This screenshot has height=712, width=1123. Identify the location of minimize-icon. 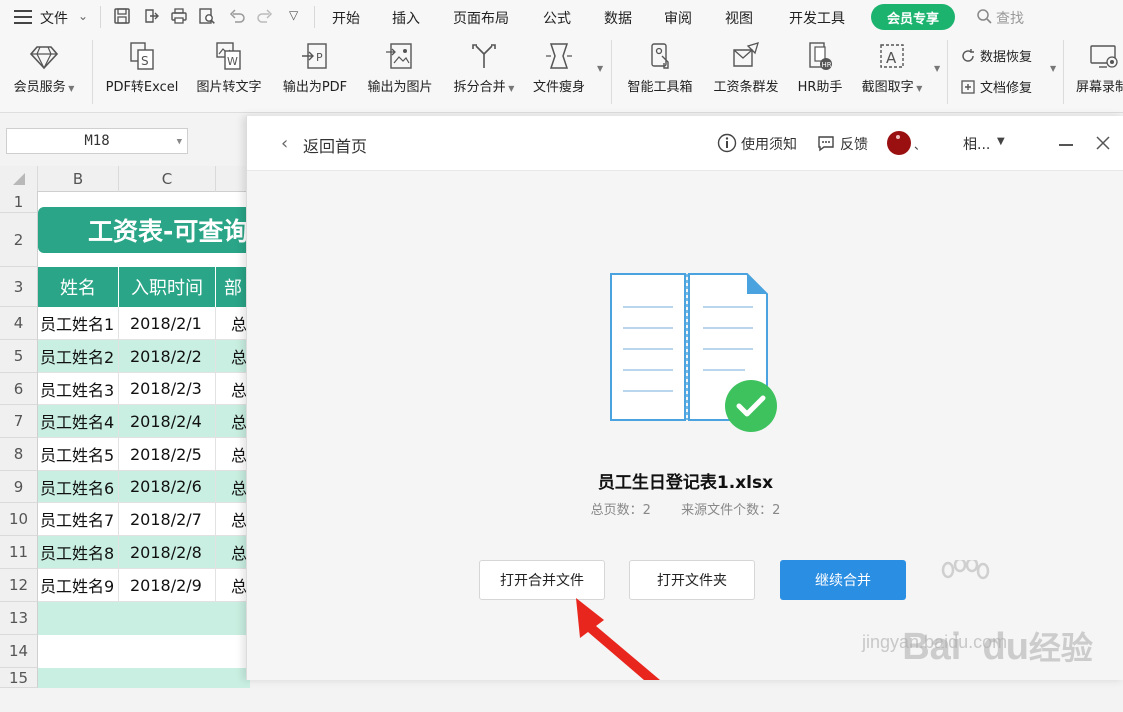
(1066, 145).